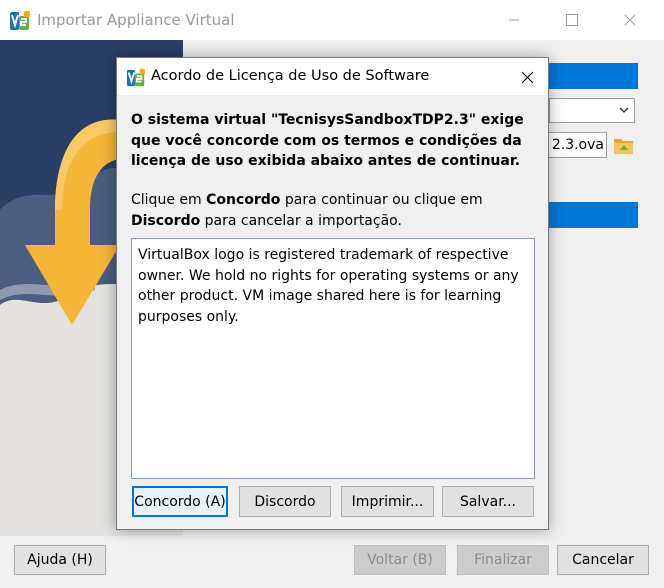  I want to click on appliance-settings-strip, so click(593, 215).